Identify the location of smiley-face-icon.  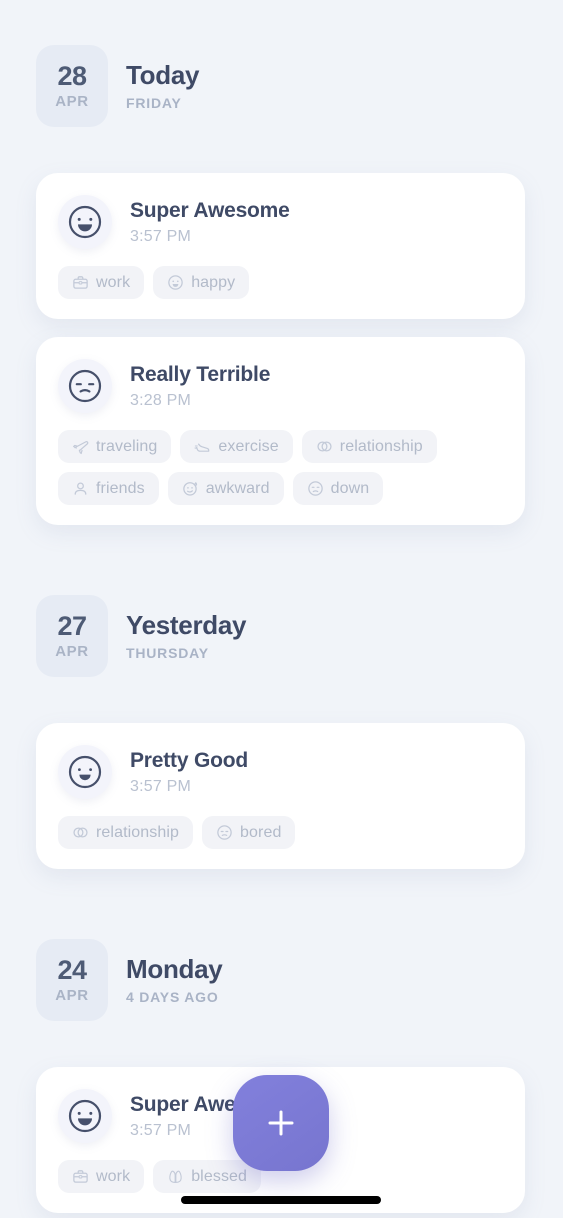
(175, 282).